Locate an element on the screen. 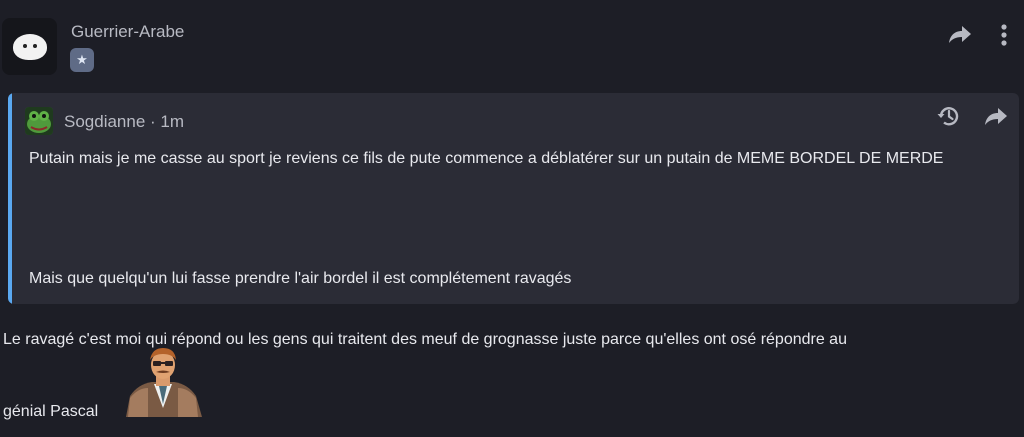  star-badge-icon: ★ is located at coordinates (82, 60).